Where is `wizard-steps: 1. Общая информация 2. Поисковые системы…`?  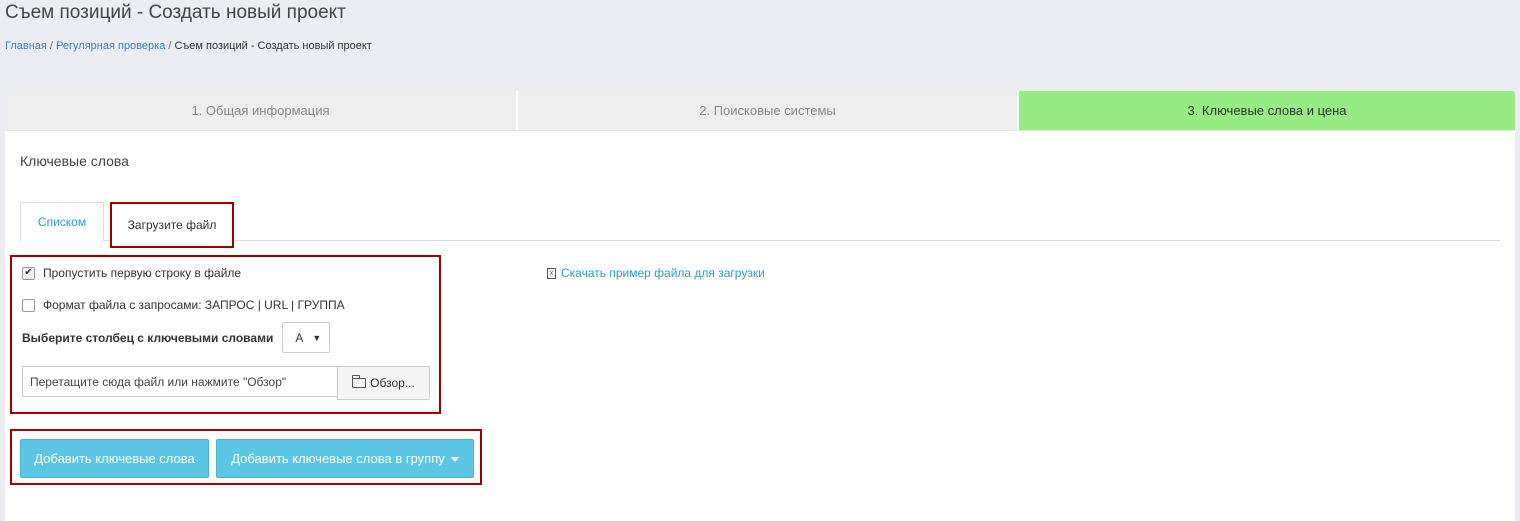
wizard-steps: 1. Общая информация 2. Поисковые системы… is located at coordinates (760, 111).